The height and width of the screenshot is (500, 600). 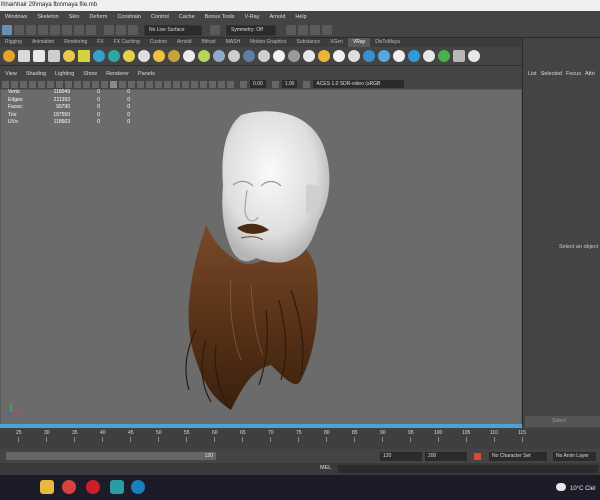 I want to click on shelf-tab-distomaya: DisToMaya, so click(x=387, y=42).